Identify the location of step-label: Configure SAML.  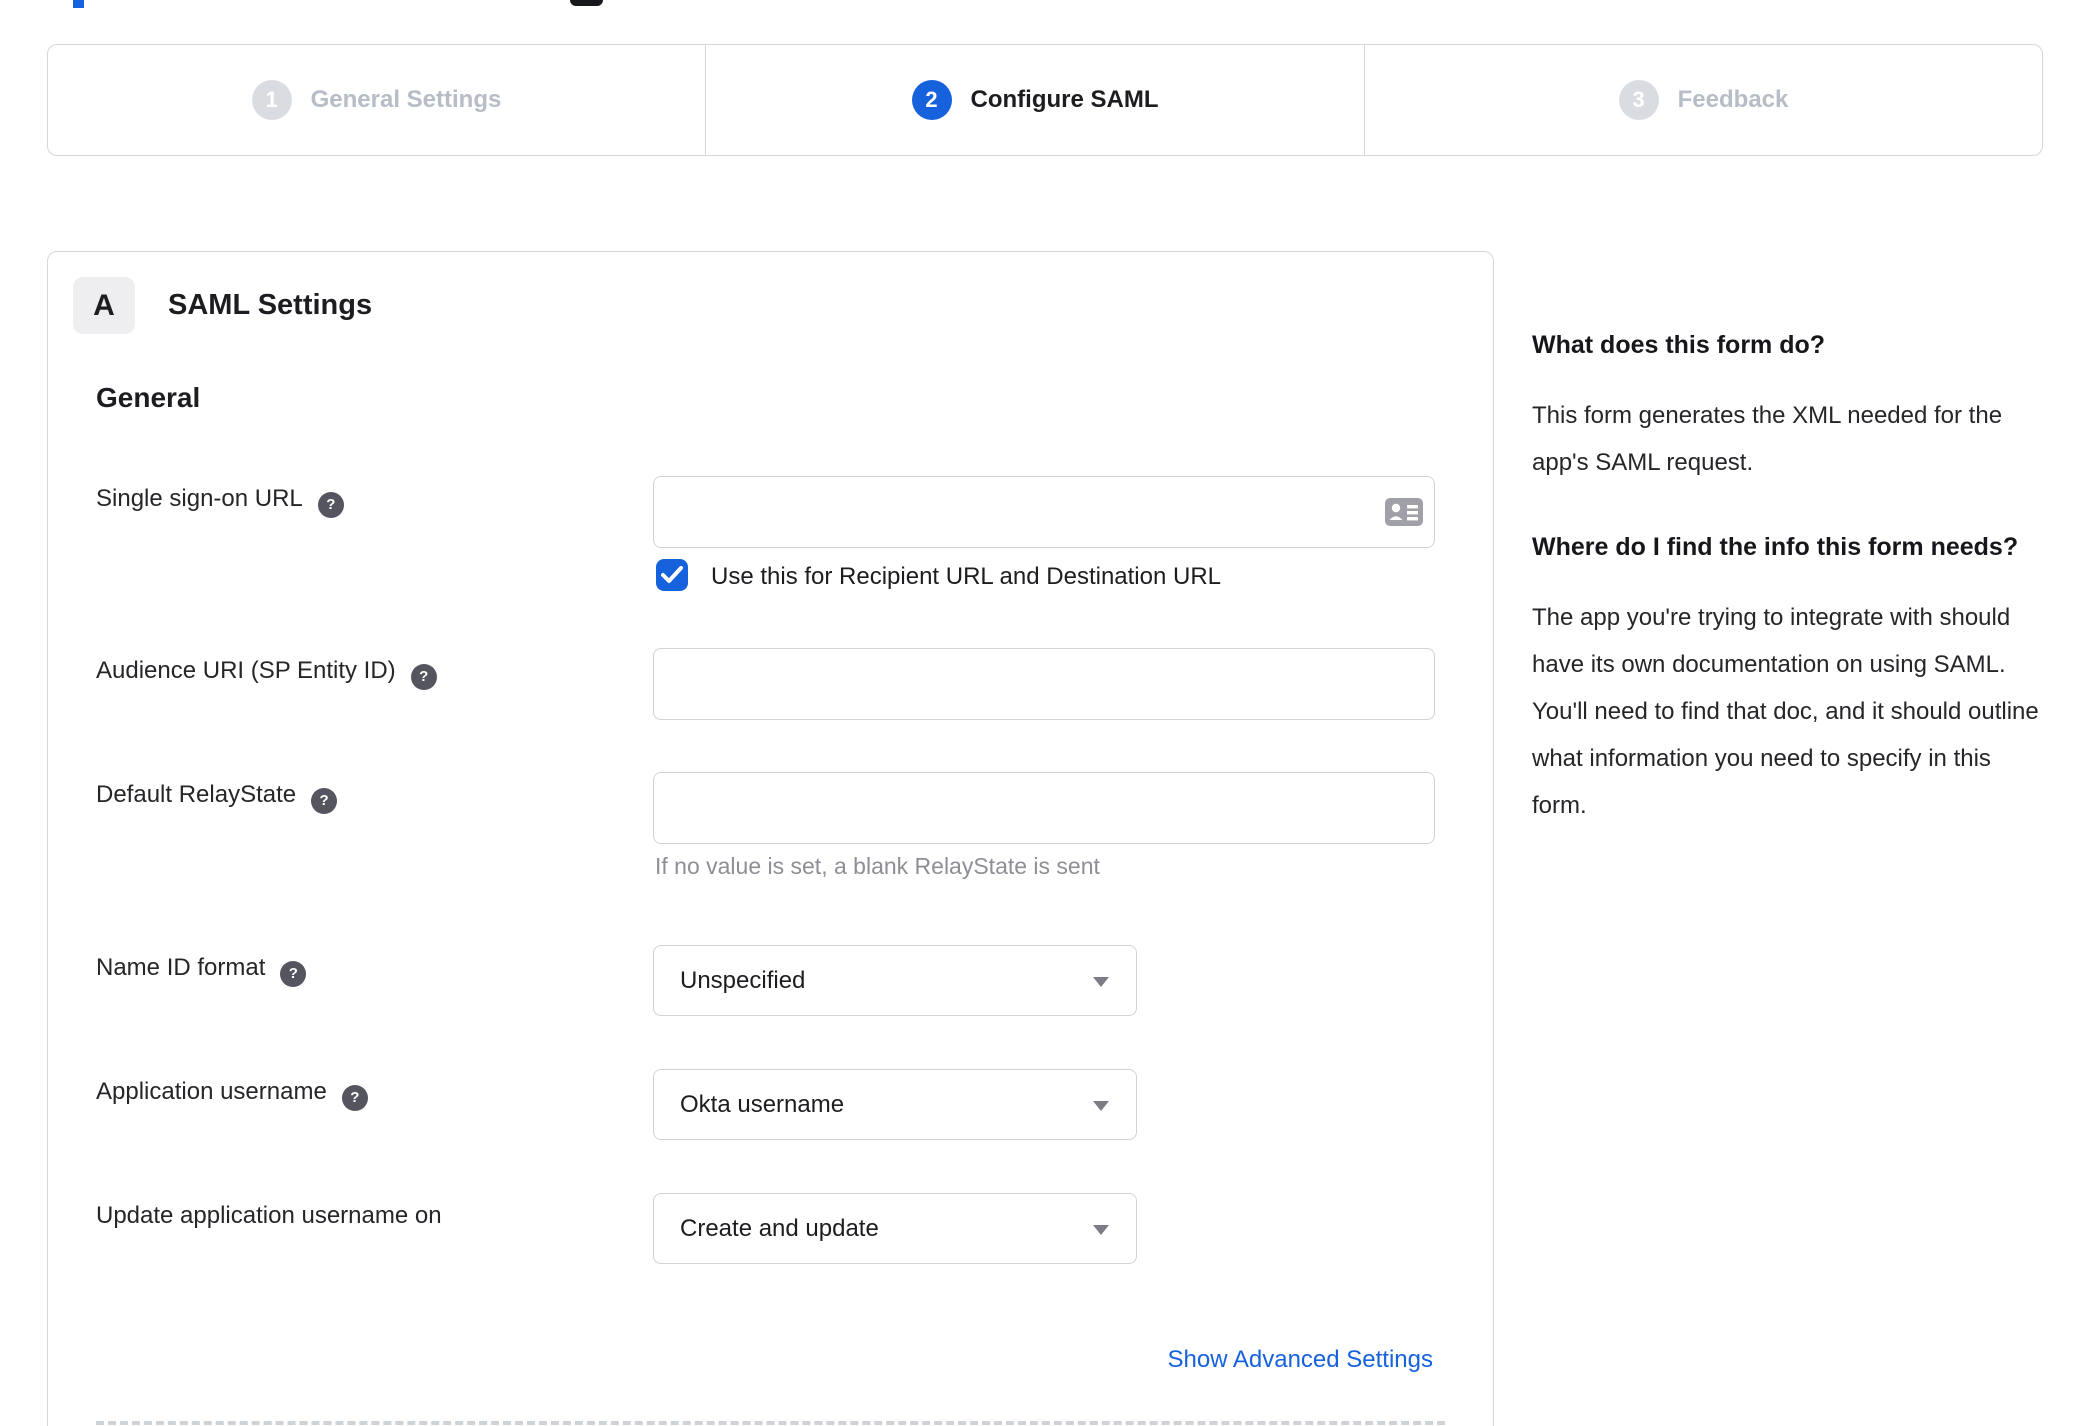
(1064, 99).